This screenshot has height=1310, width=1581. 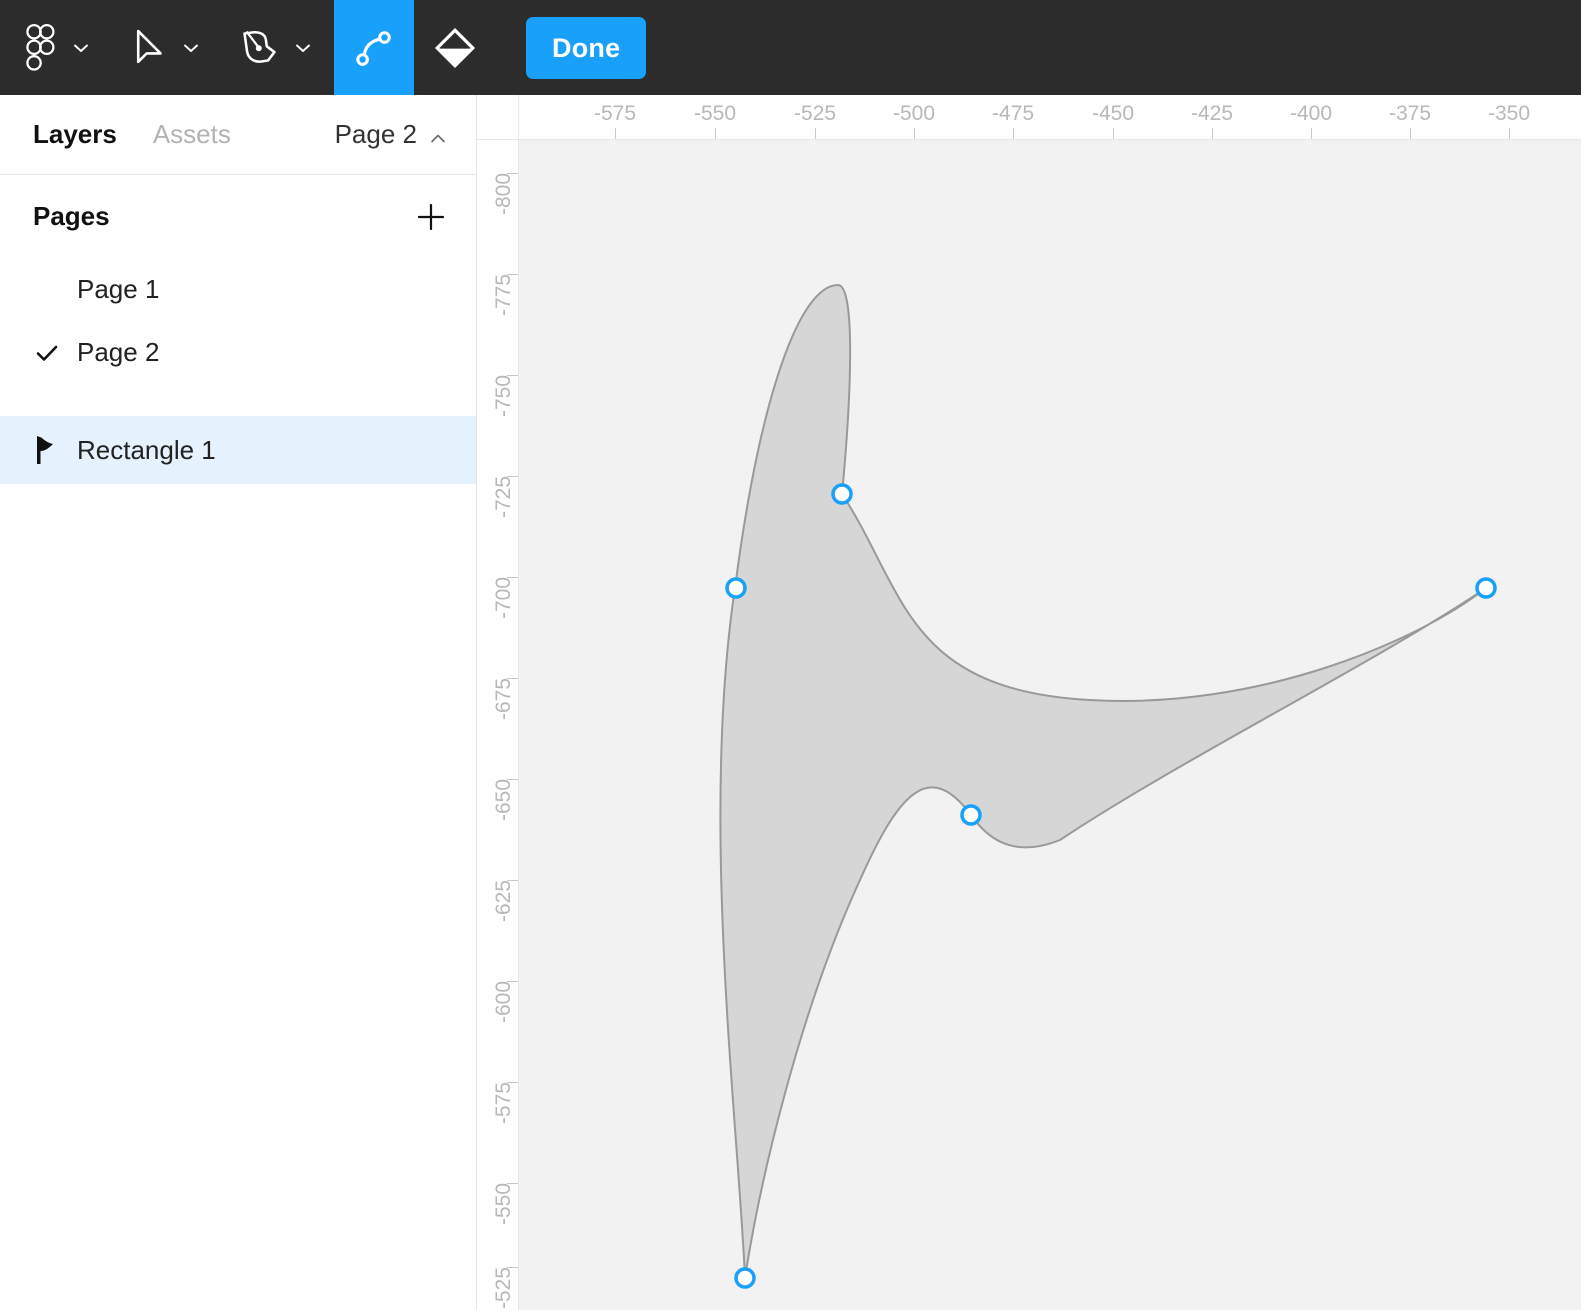 I want to click on done-button-wrap: Done, so click(x=571, y=47).